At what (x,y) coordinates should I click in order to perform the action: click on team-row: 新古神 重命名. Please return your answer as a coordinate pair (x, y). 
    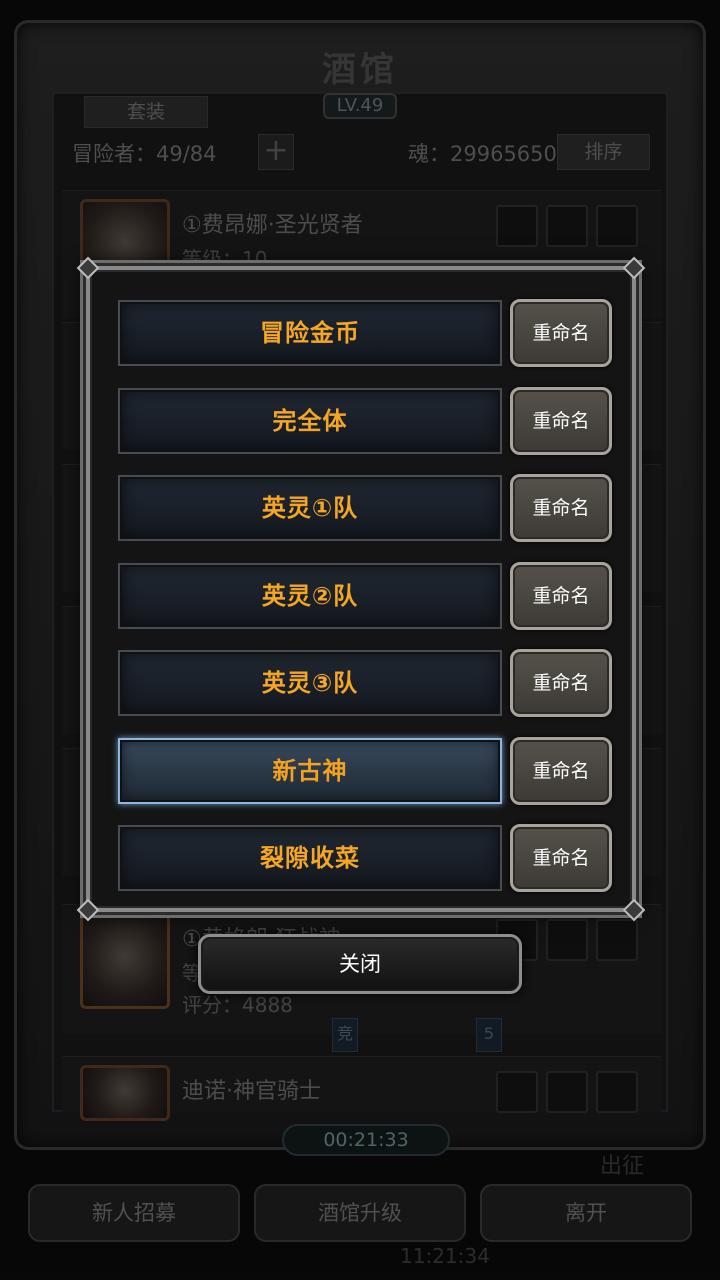
    Looking at the image, I should click on (365, 771).